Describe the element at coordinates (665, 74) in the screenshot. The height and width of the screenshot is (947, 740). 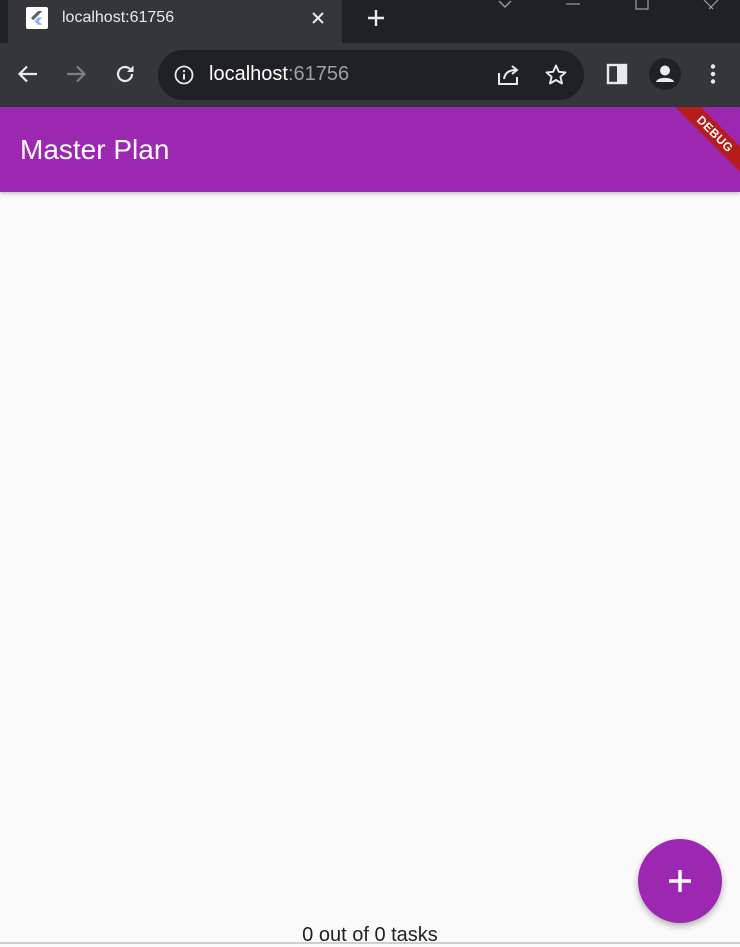
I see `profile-icon` at that location.